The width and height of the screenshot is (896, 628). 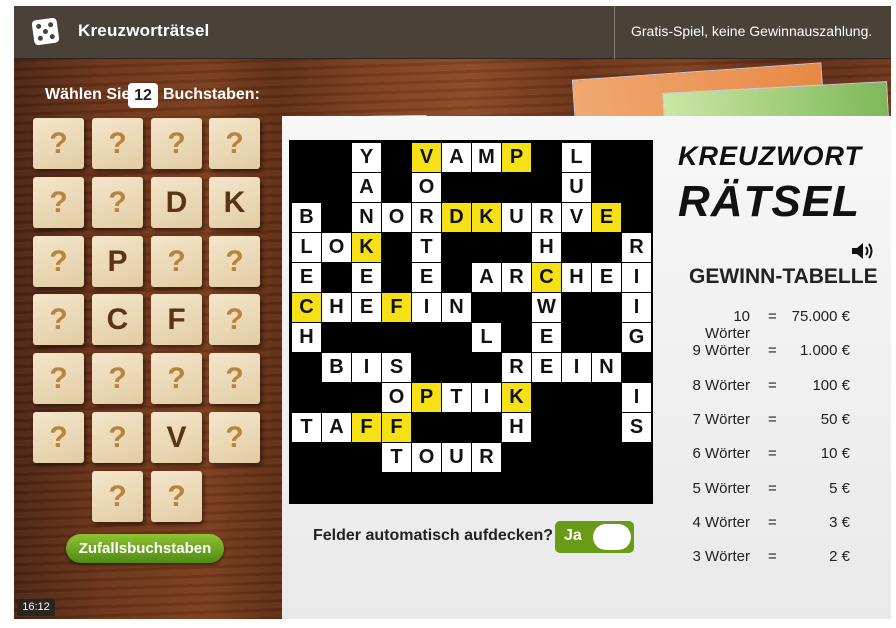 I want to click on logo-line1: KREUZWORT, so click(x=770, y=156).